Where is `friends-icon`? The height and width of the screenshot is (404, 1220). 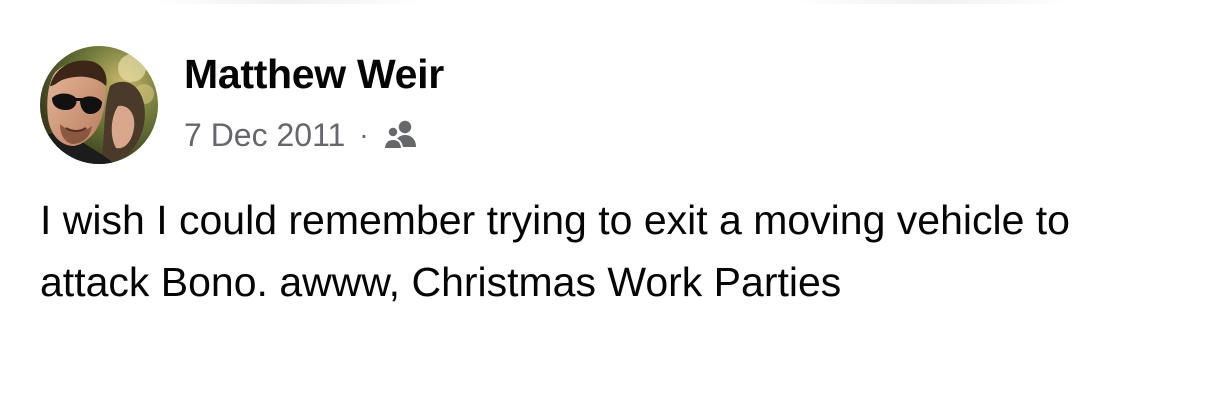 friends-icon is located at coordinates (400, 135).